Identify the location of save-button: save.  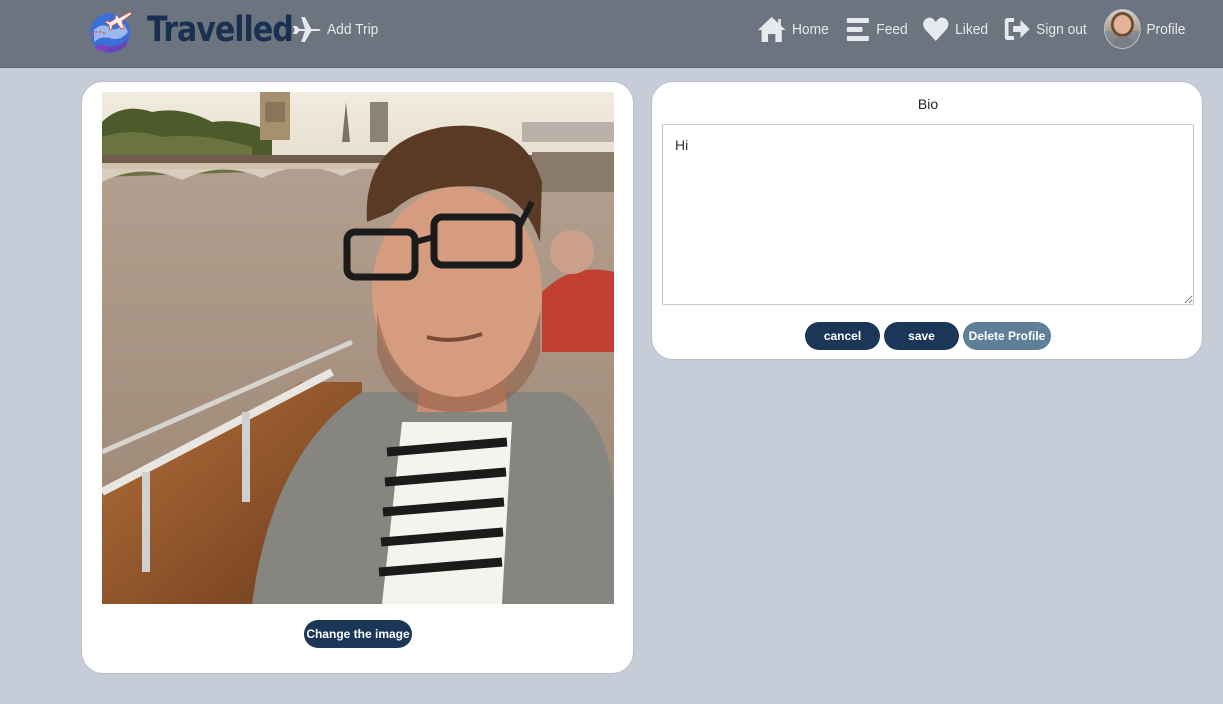
(921, 336).